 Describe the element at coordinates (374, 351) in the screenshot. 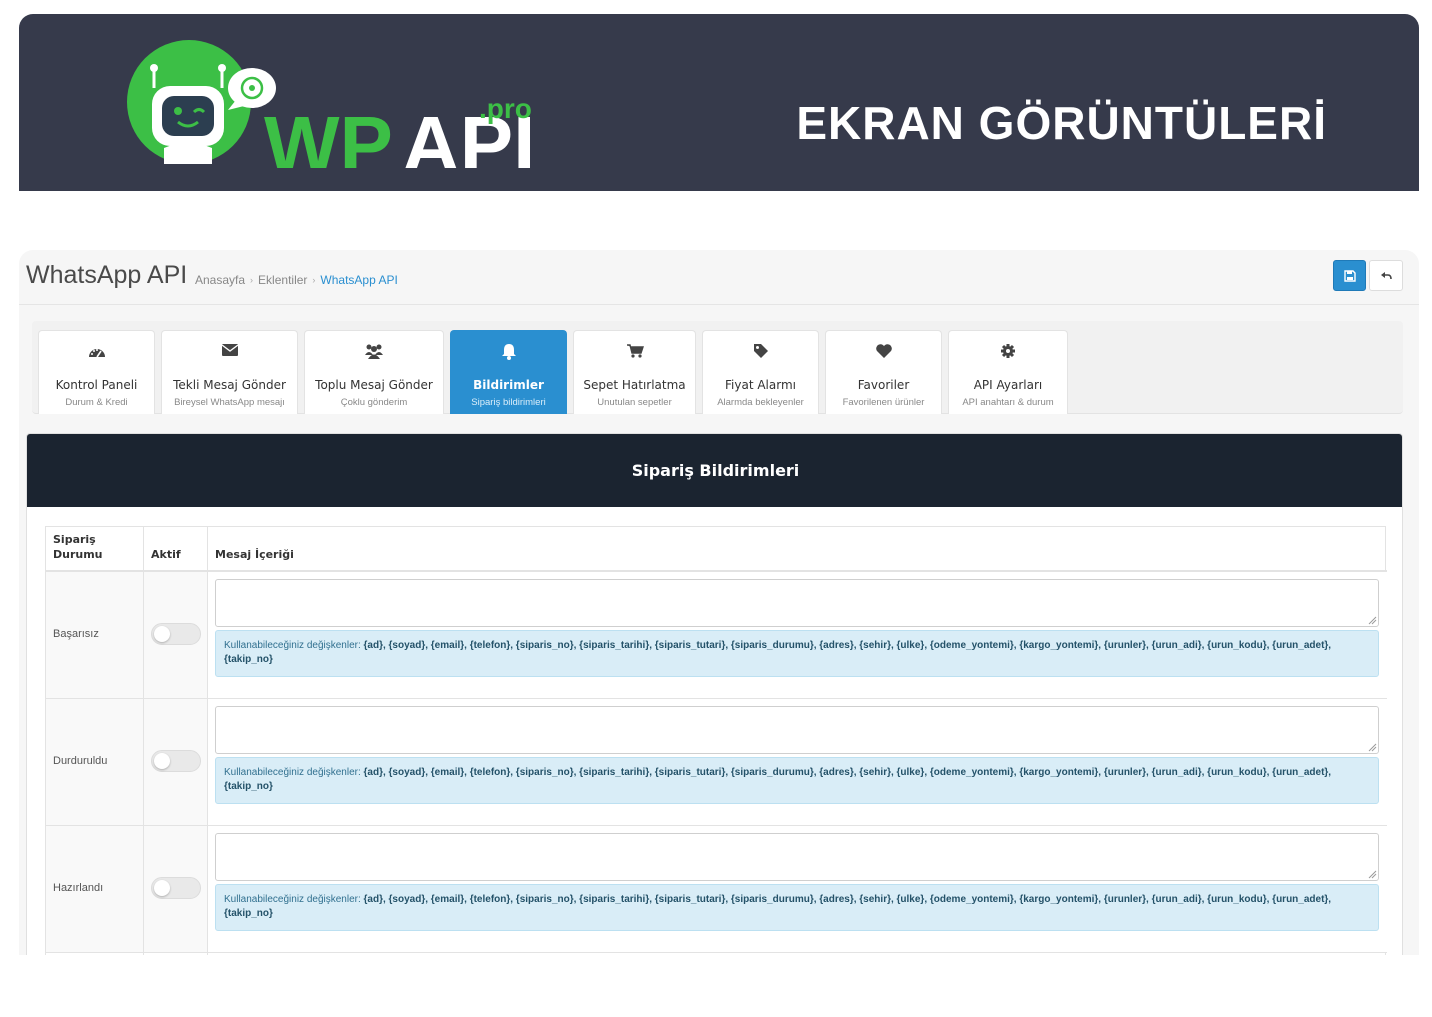

I see `users-icon` at that location.